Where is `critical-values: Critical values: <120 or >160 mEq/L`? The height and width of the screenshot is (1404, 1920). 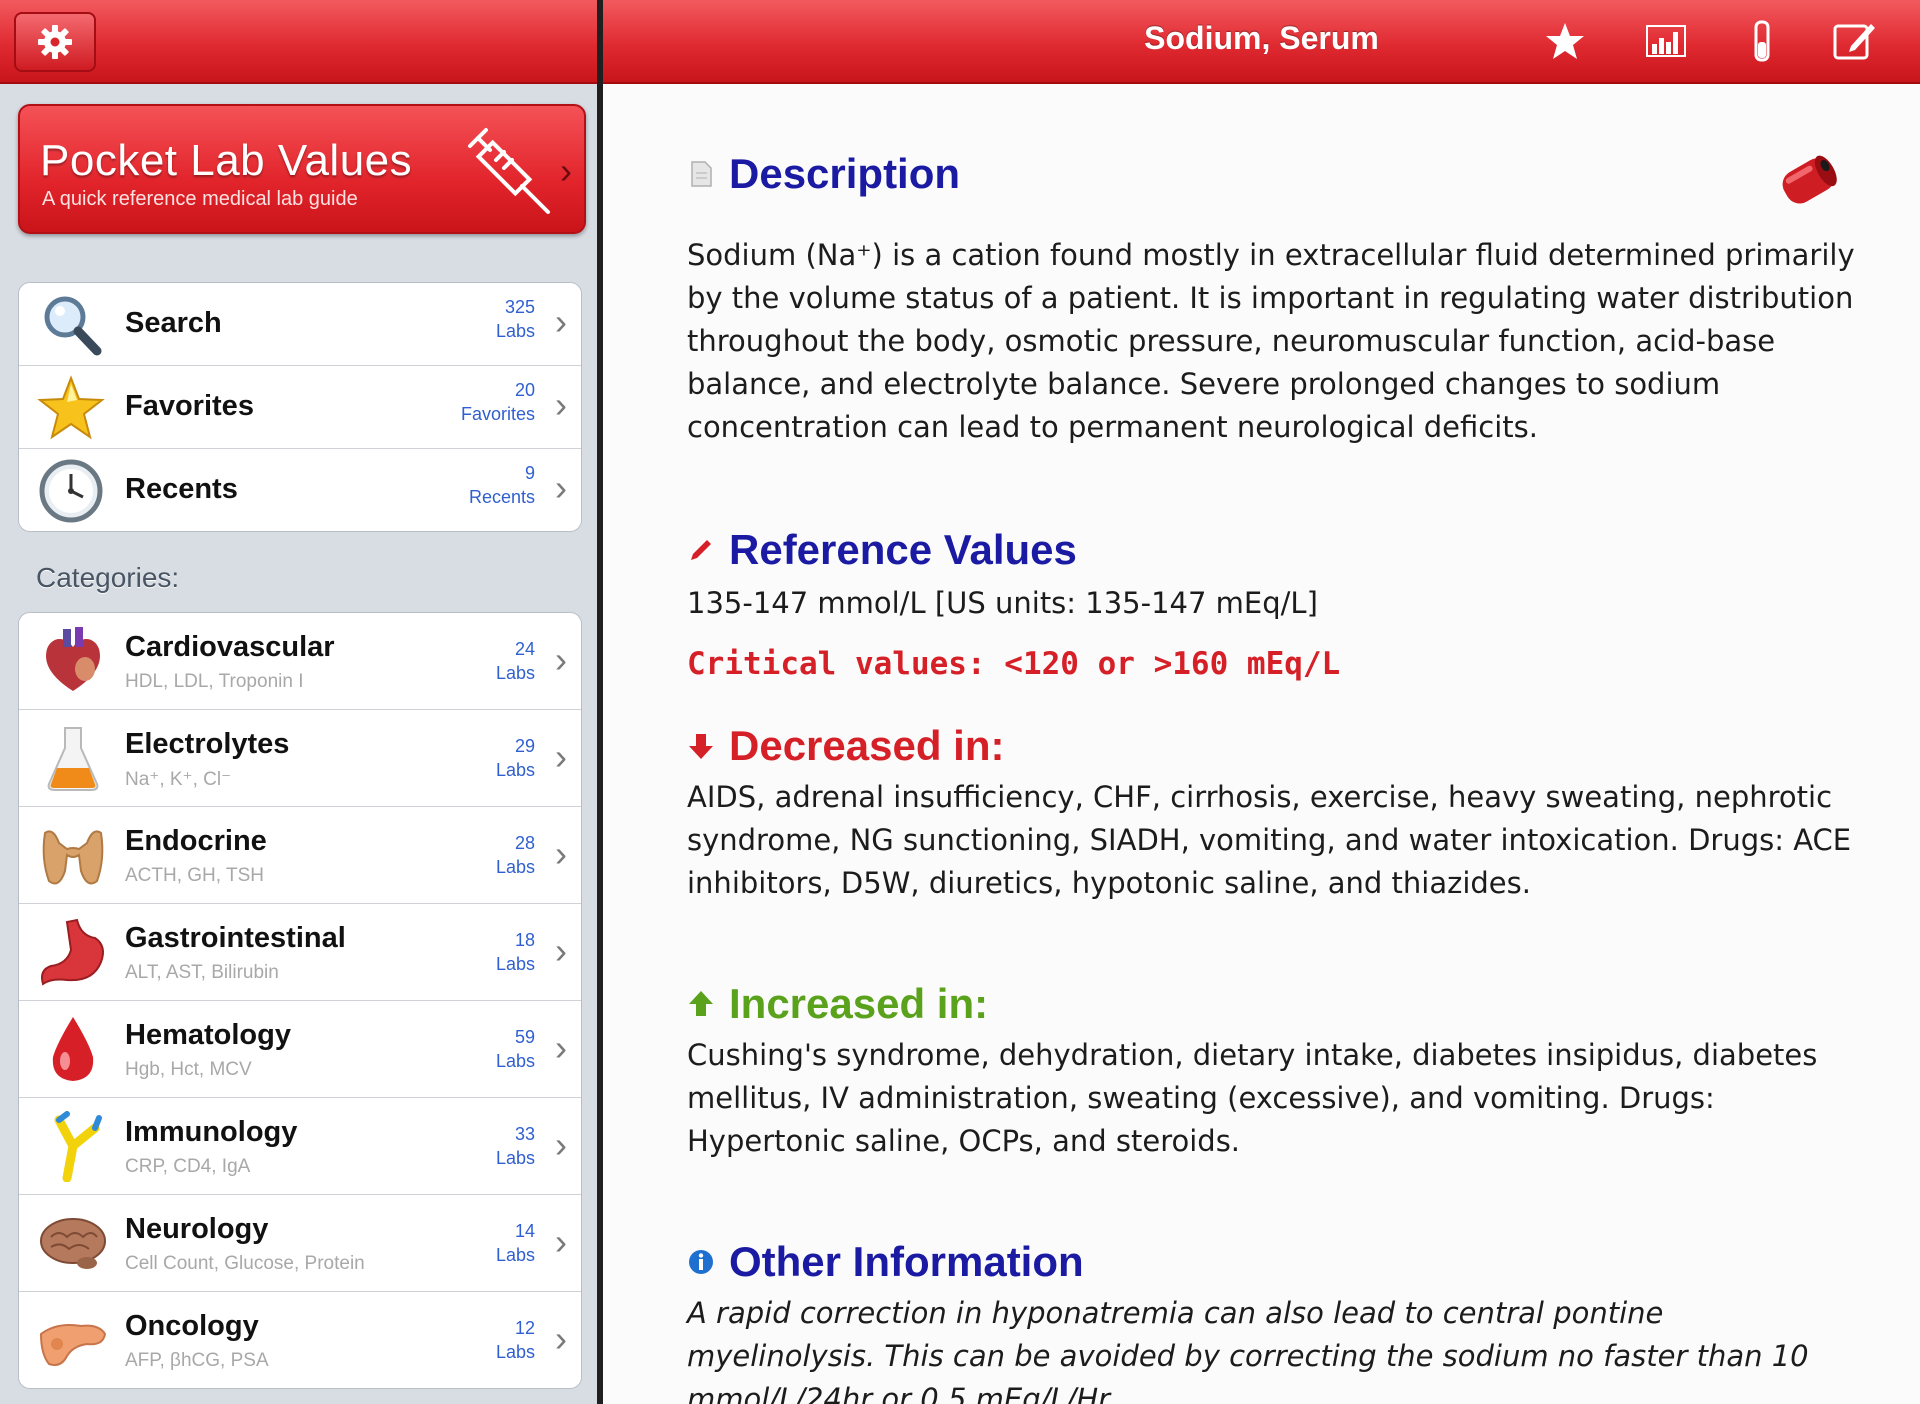 critical-values: Critical values: <120 or >160 mEq/L is located at coordinates (1014, 664).